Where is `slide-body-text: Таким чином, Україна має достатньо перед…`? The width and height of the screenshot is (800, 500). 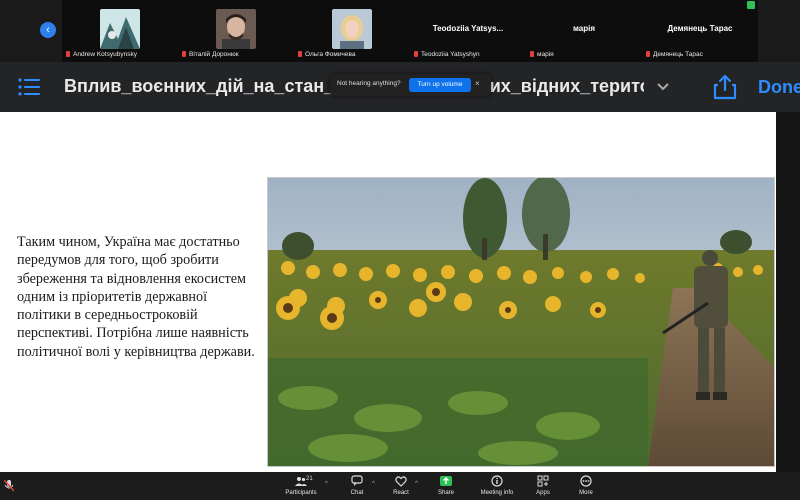
slide-body-text: Таким чином, Україна має достатньо перед… is located at coordinates (136, 297).